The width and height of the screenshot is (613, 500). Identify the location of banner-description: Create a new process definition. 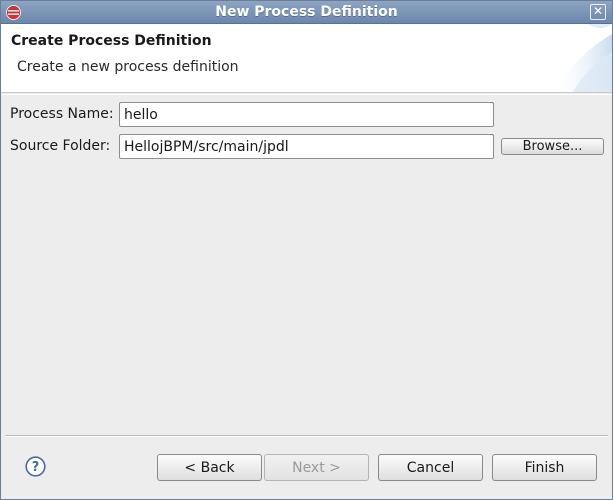
(128, 67).